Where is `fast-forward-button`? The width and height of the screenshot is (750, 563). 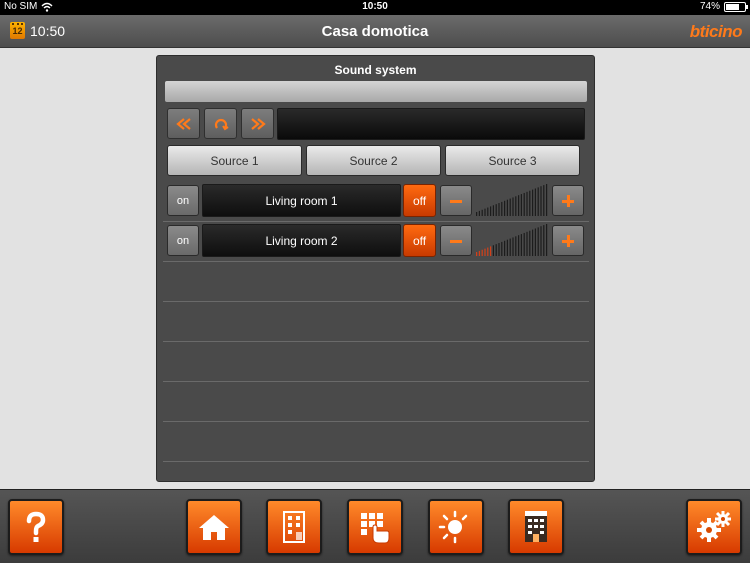
fast-forward-button is located at coordinates (257, 123).